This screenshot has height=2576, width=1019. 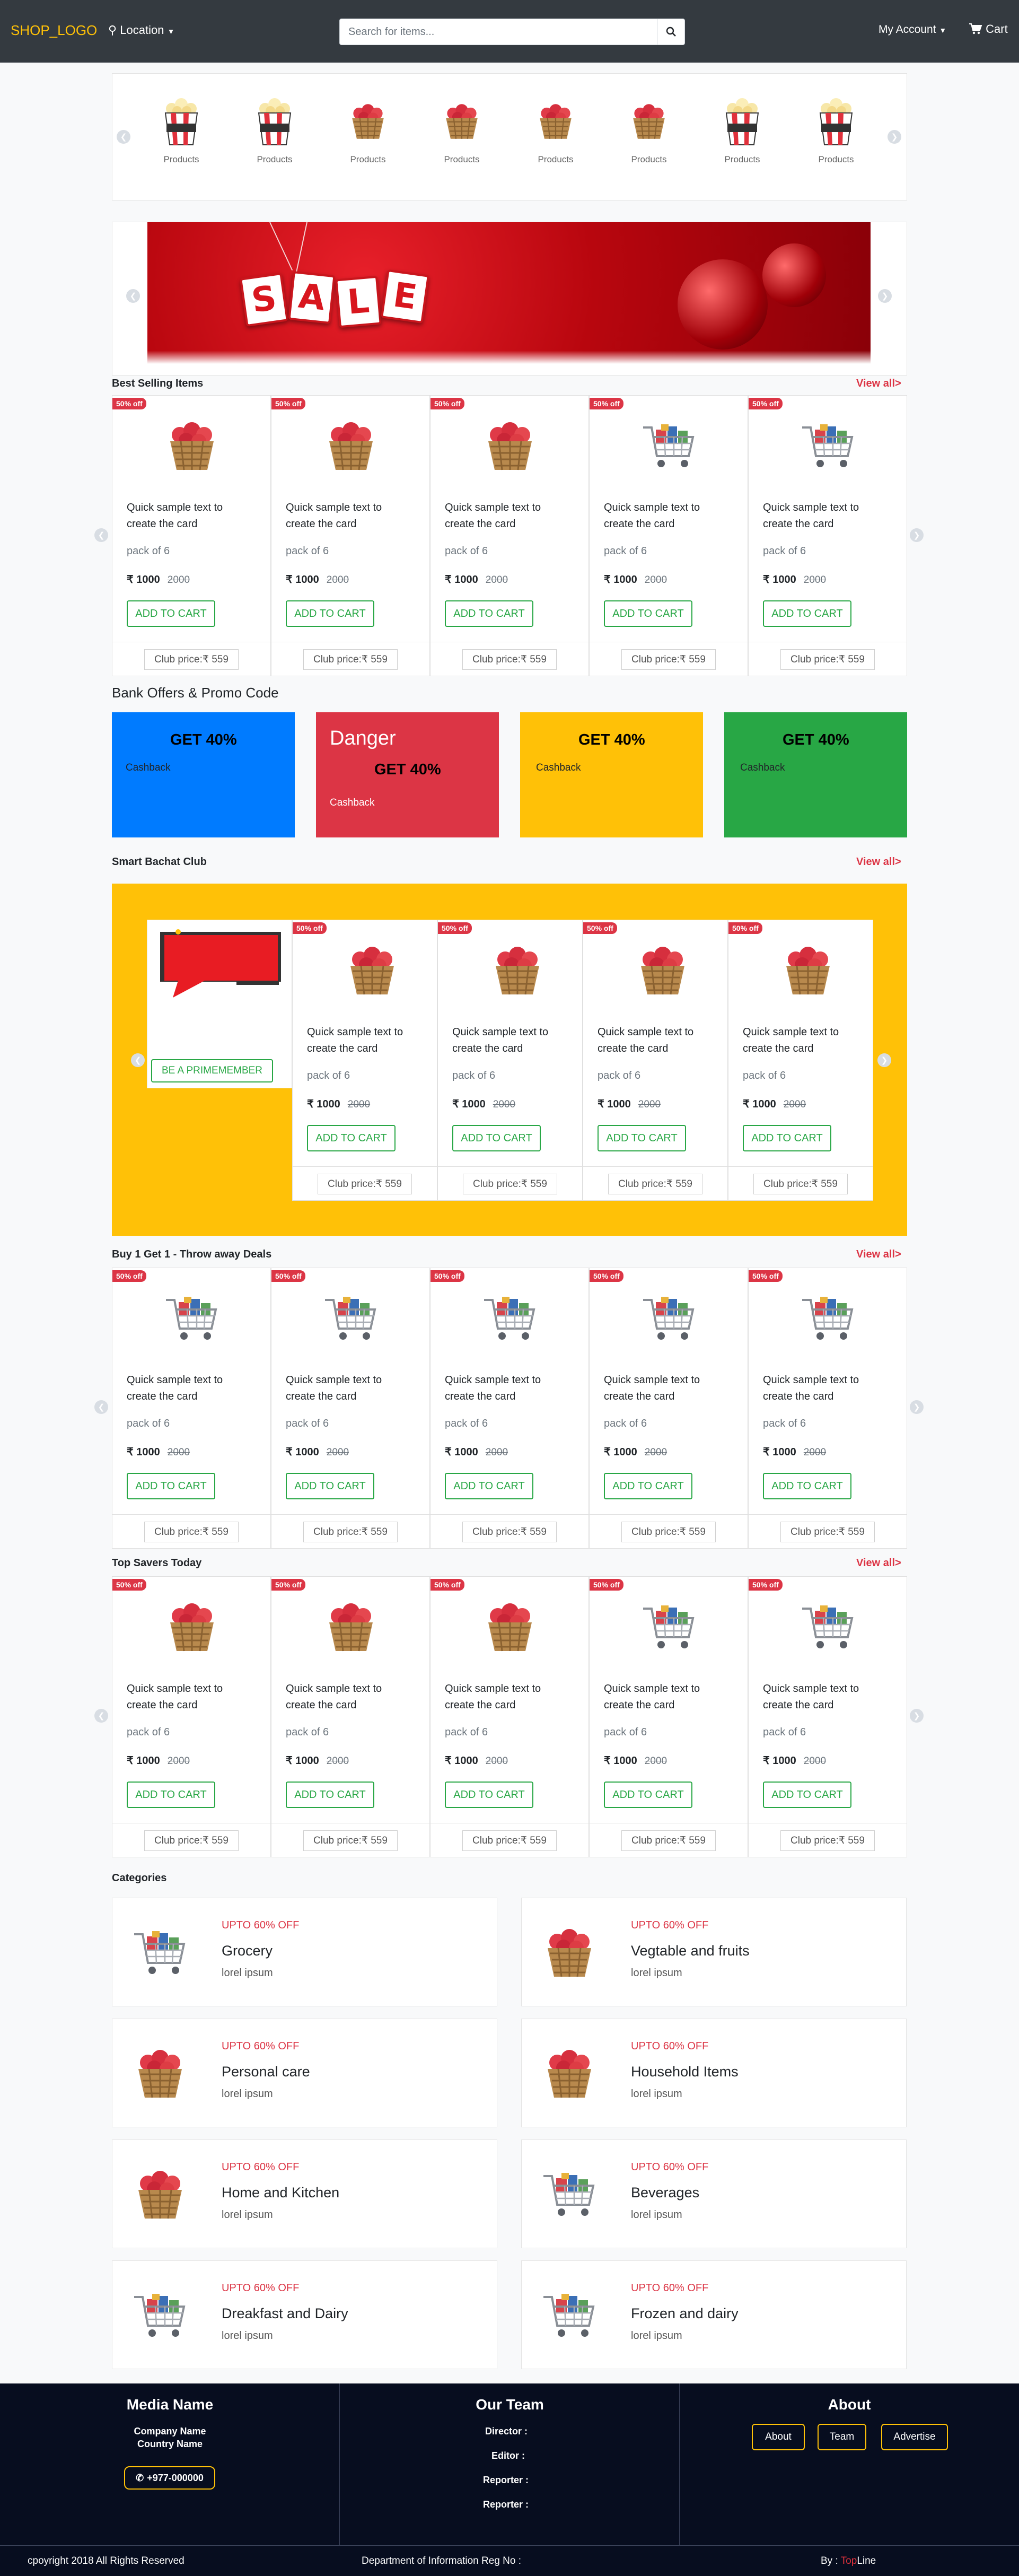 I want to click on category-card: UPTO 60% OFF Personal care lorel ipsum, so click(x=304, y=2073).